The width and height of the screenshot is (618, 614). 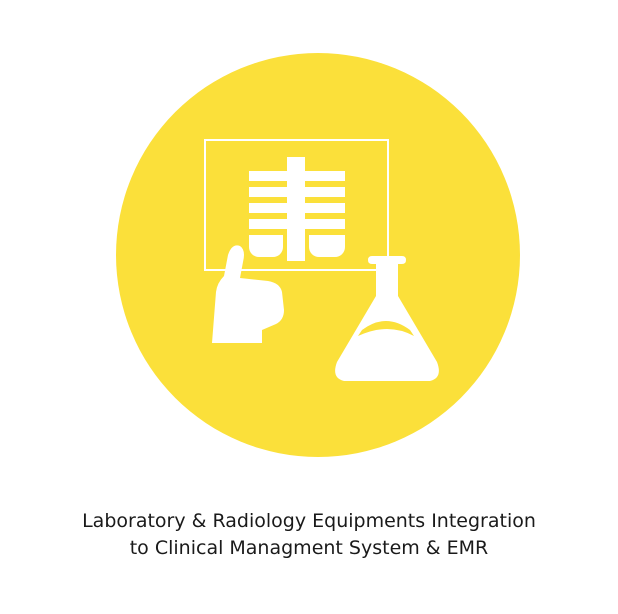 What do you see at coordinates (248, 294) in the screenshot?
I see `hand-icon` at bounding box center [248, 294].